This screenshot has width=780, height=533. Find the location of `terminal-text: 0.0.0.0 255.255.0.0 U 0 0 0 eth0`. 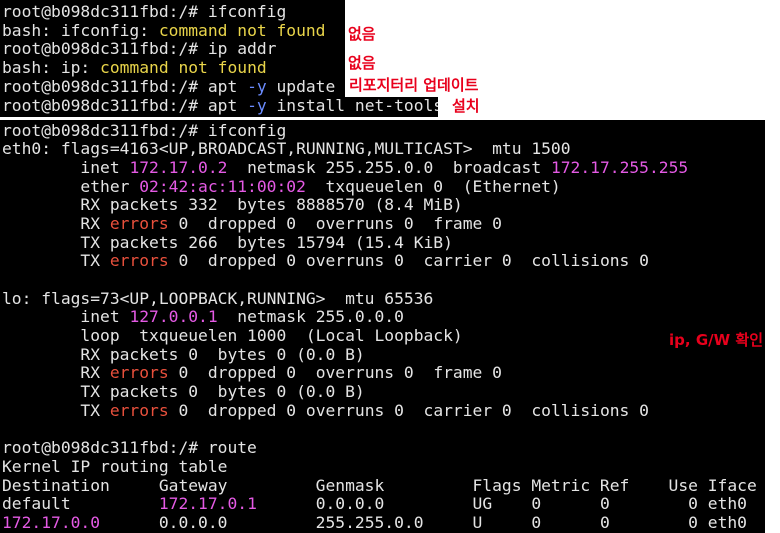

terminal-text: 0.0.0.0 255.255.0.0 U 0 0 0 eth0 is located at coordinates (423, 522).